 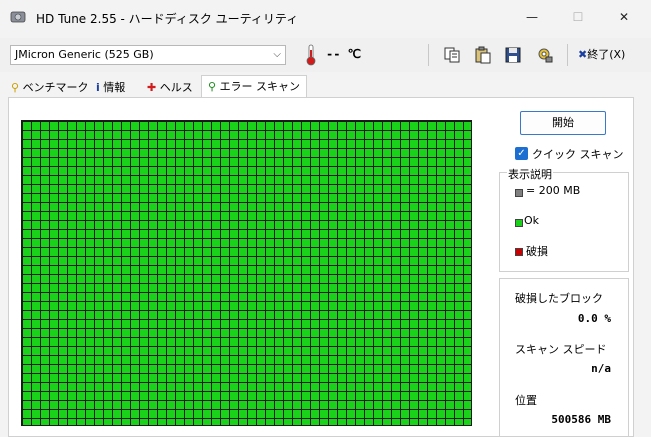 I want to click on tab-benchmark-label: ベンチマーク, so click(x=55, y=87).